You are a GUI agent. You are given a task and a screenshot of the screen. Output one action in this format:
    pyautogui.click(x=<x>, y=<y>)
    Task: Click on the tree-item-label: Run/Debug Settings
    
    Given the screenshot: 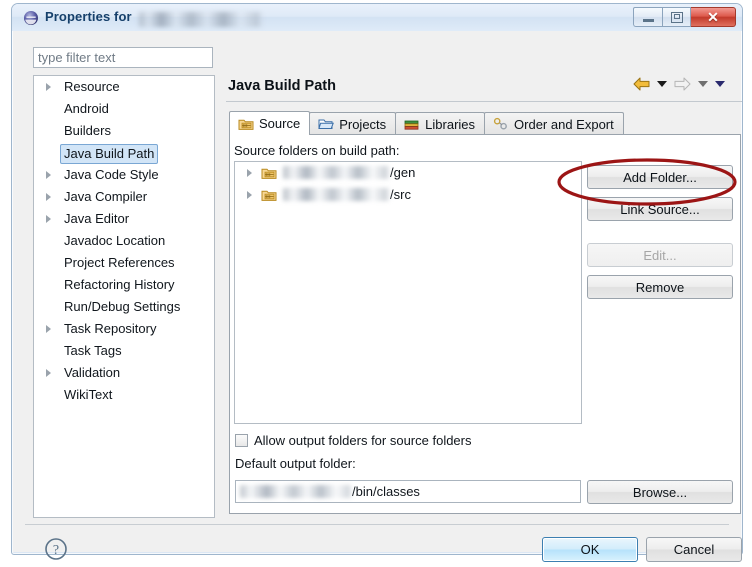 What is the action you would take?
    pyautogui.click(x=122, y=306)
    